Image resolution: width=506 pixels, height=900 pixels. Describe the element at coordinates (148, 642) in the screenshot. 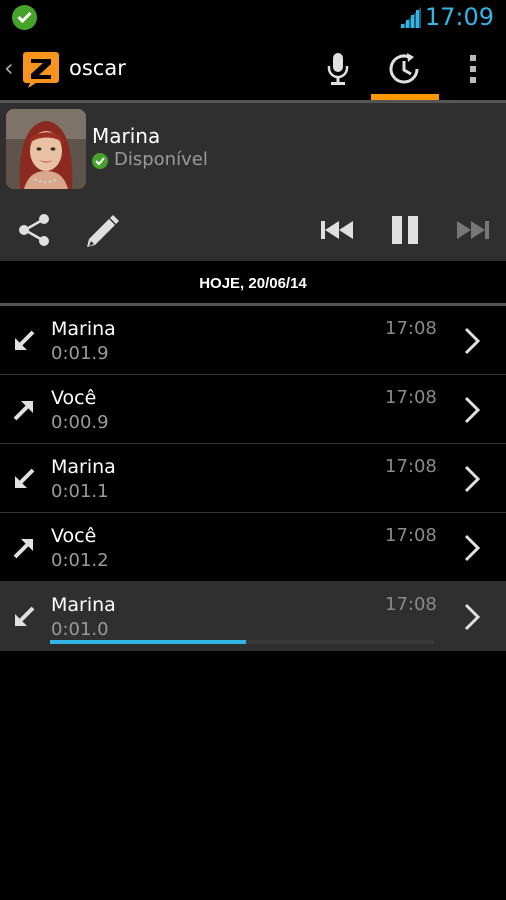

I see `playback-progress-fill` at that location.